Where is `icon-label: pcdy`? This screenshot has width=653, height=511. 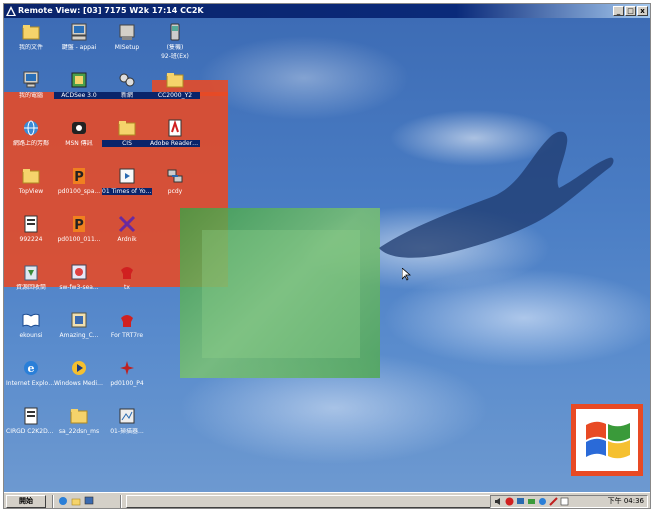 icon-label: pcdy is located at coordinates (175, 191).